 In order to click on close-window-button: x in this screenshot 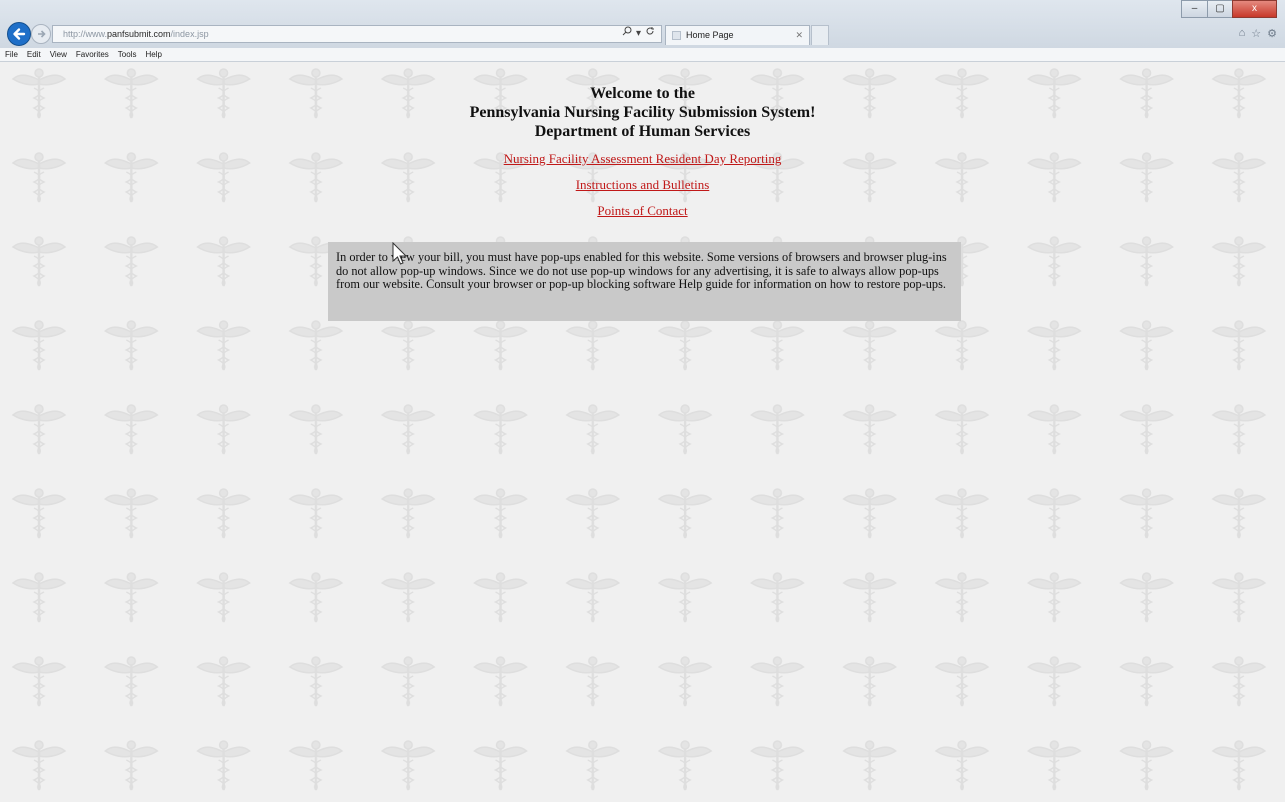, I will do `click(1254, 9)`.